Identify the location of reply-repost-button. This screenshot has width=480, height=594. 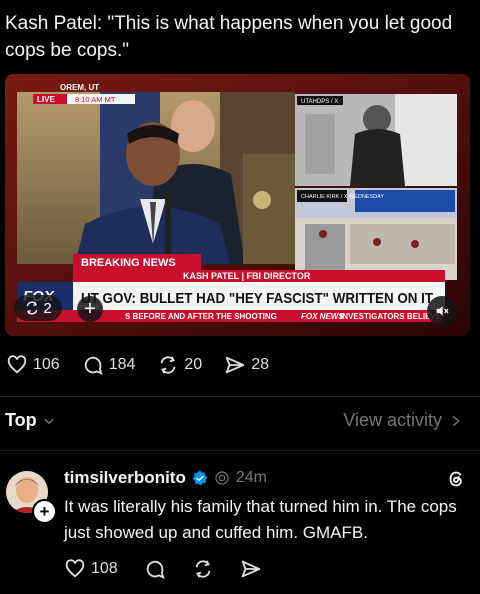
(203, 569).